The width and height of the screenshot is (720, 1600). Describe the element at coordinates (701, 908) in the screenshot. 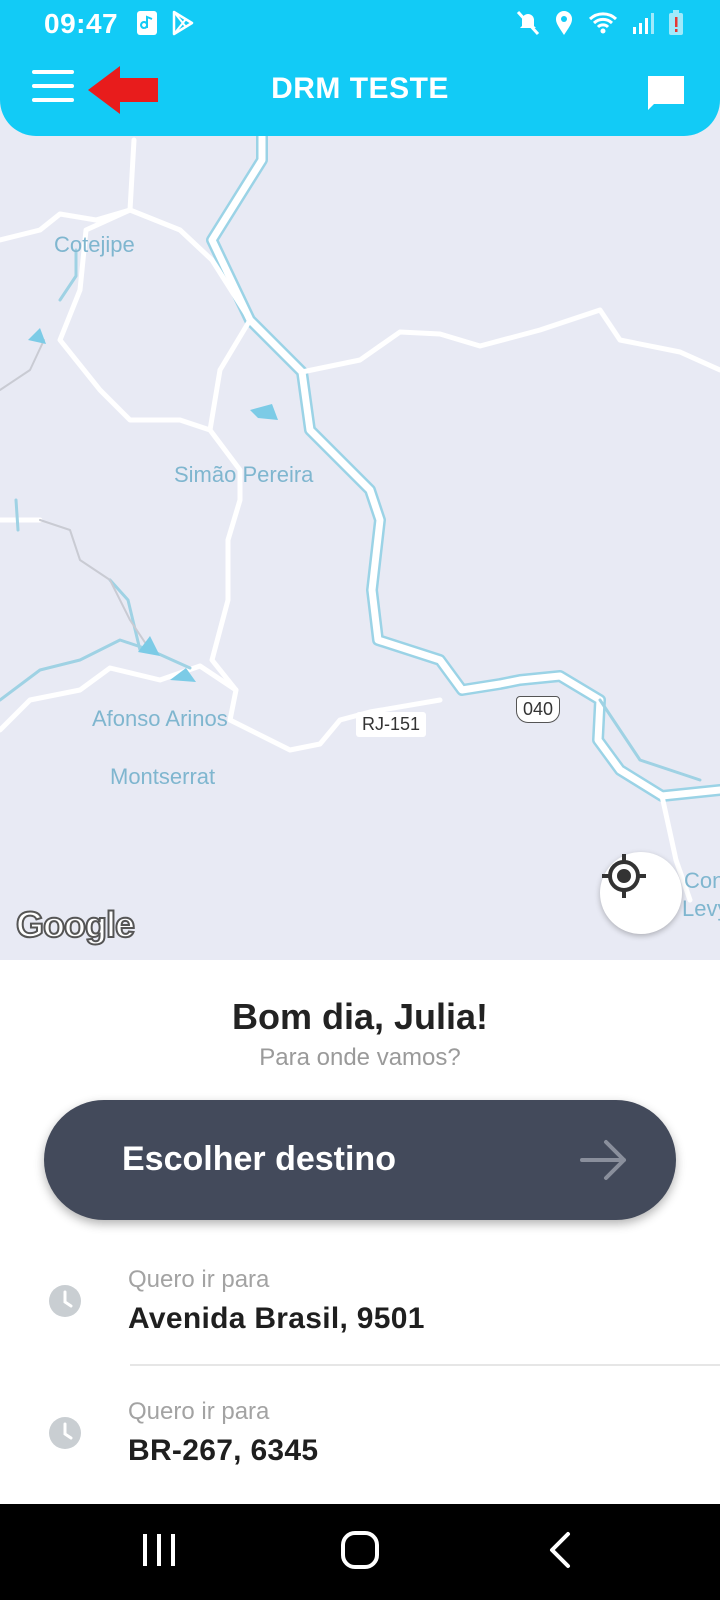

I see `map-label-comendador-2: Levy` at that location.